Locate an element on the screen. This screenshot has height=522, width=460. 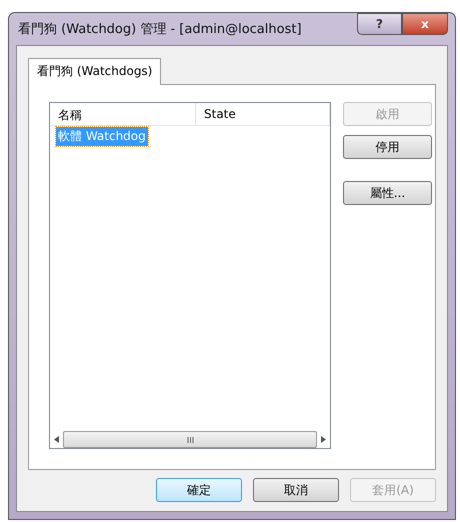
right-arrow-icon is located at coordinates (323, 439).